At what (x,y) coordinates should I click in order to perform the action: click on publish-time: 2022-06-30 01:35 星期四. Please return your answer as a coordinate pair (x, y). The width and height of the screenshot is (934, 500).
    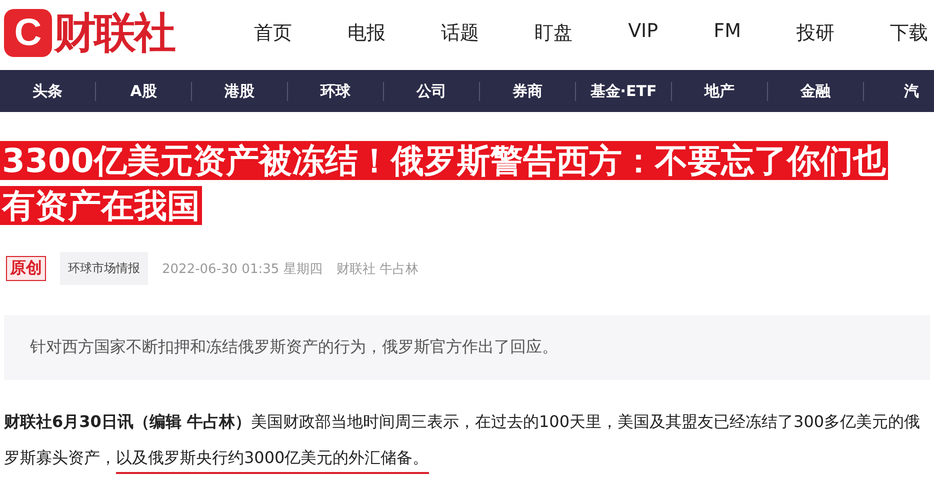
    Looking at the image, I should click on (242, 269).